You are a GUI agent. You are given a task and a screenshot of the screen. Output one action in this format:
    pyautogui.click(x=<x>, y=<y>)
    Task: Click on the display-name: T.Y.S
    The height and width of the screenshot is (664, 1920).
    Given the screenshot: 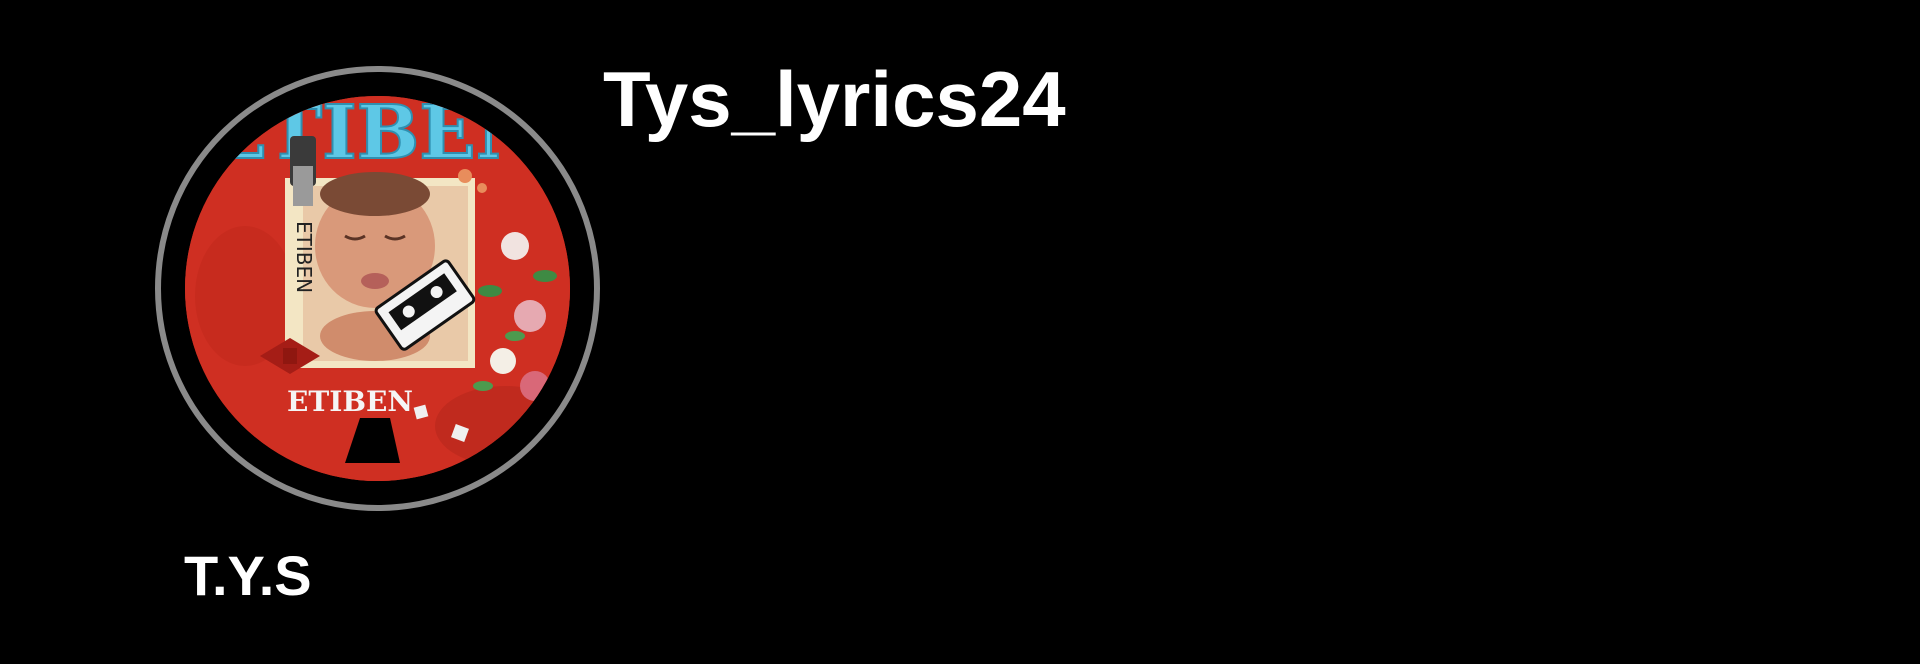 What is the action you would take?
    pyautogui.click(x=248, y=575)
    